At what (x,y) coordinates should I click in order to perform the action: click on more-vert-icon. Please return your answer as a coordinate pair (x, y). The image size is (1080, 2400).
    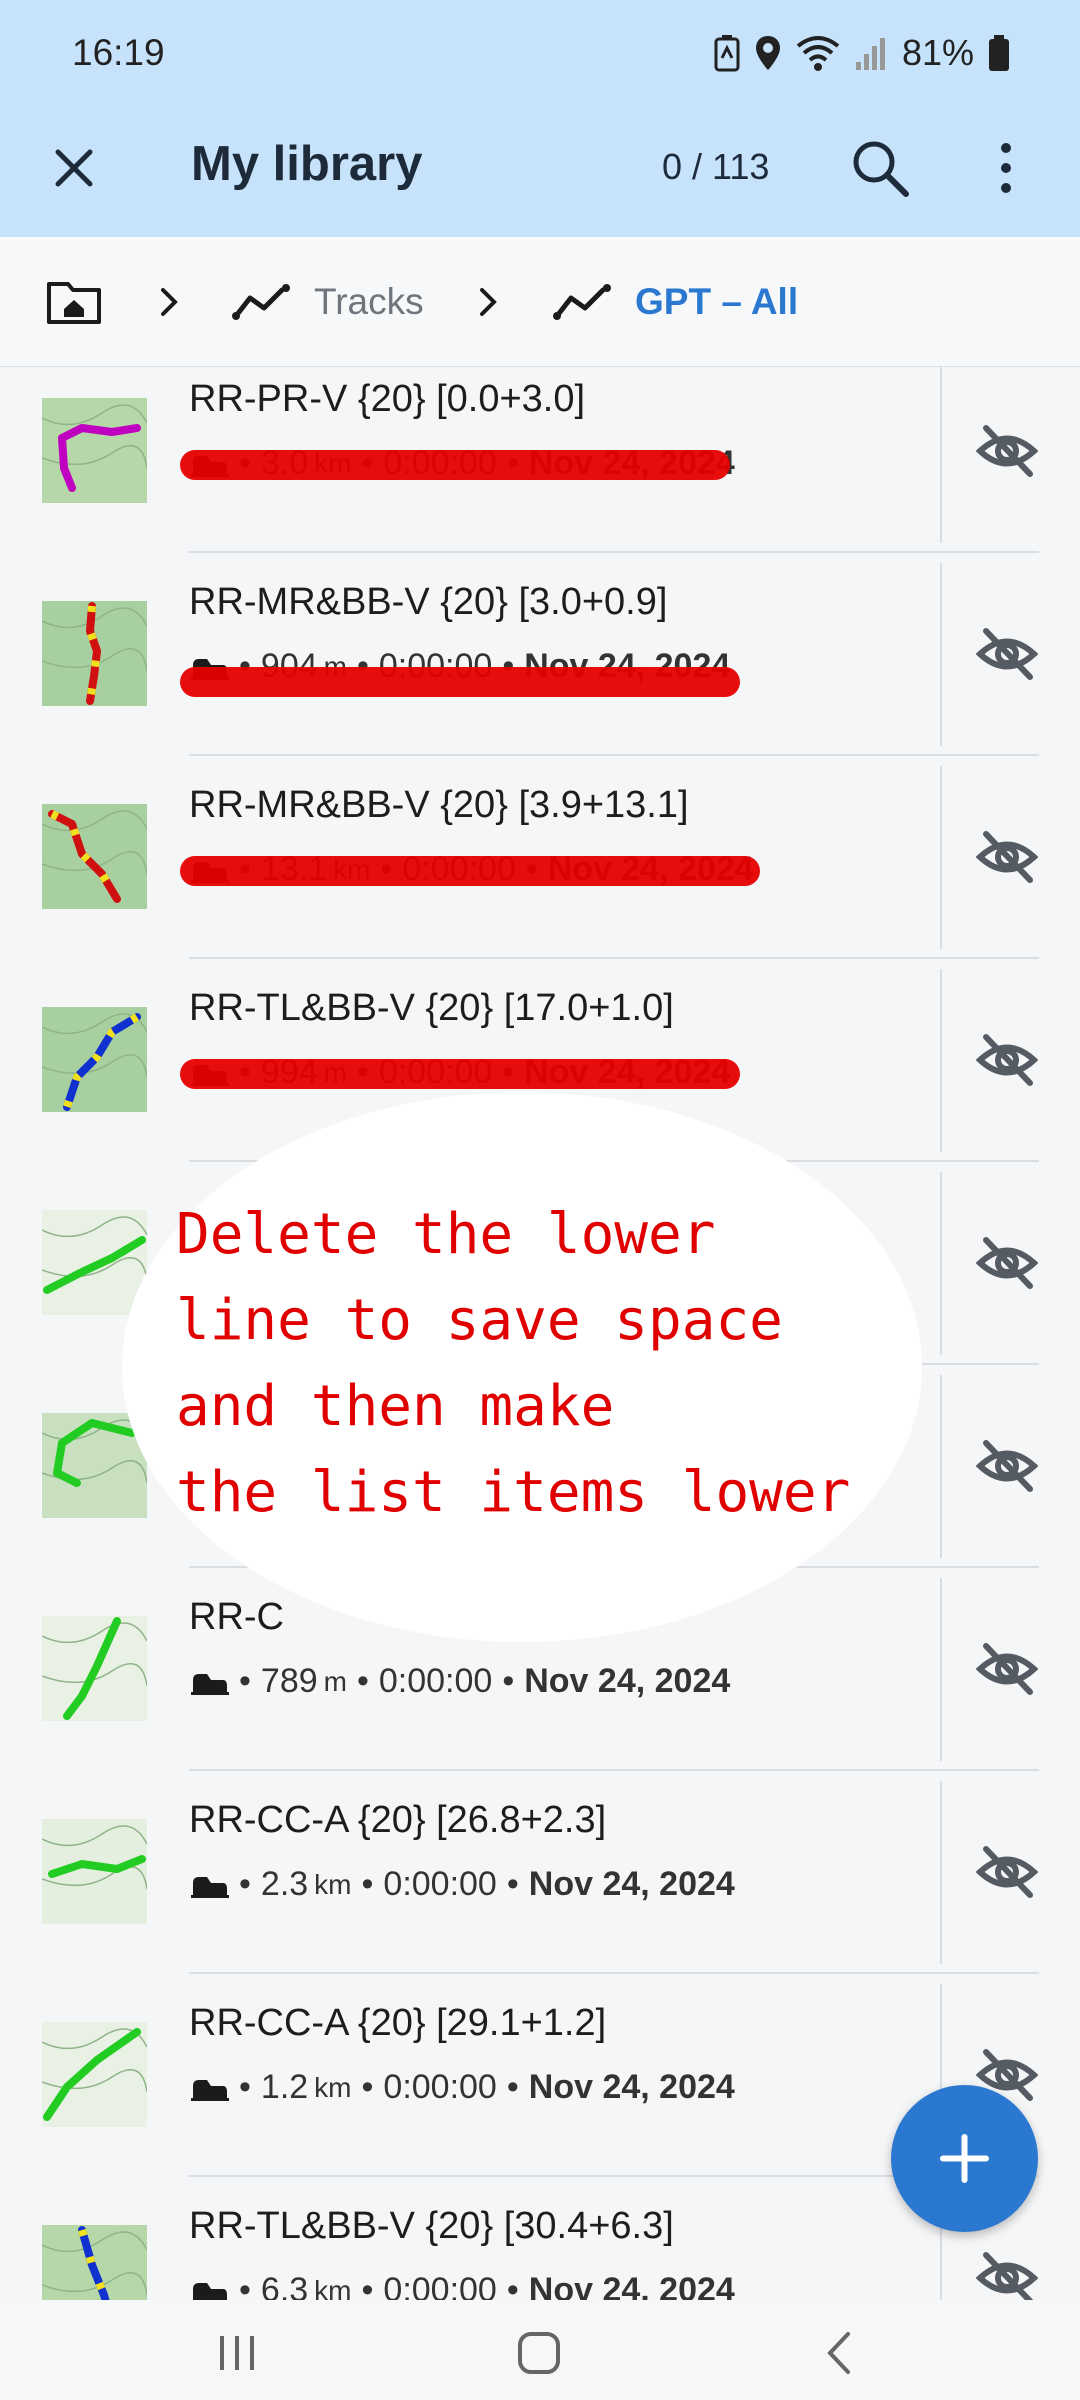
    Looking at the image, I should click on (1006, 168).